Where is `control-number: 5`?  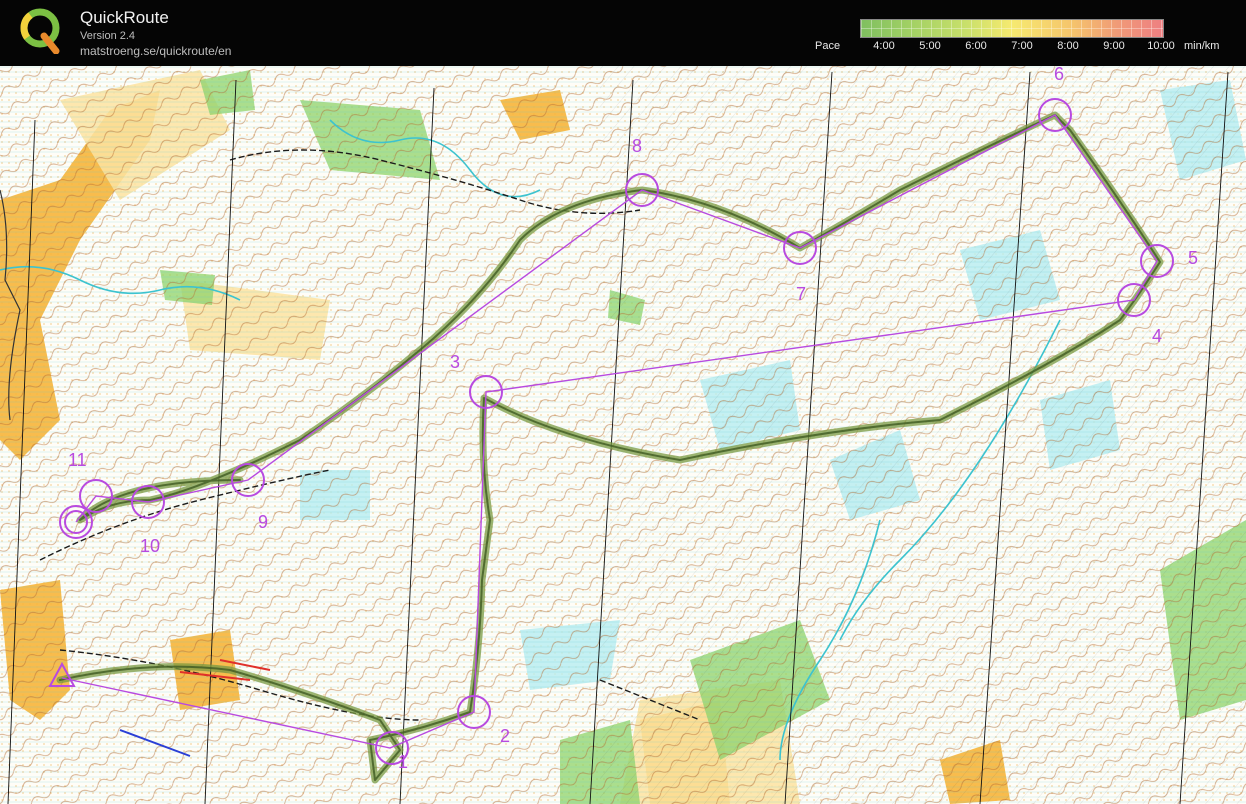
control-number: 5 is located at coordinates (1193, 258).